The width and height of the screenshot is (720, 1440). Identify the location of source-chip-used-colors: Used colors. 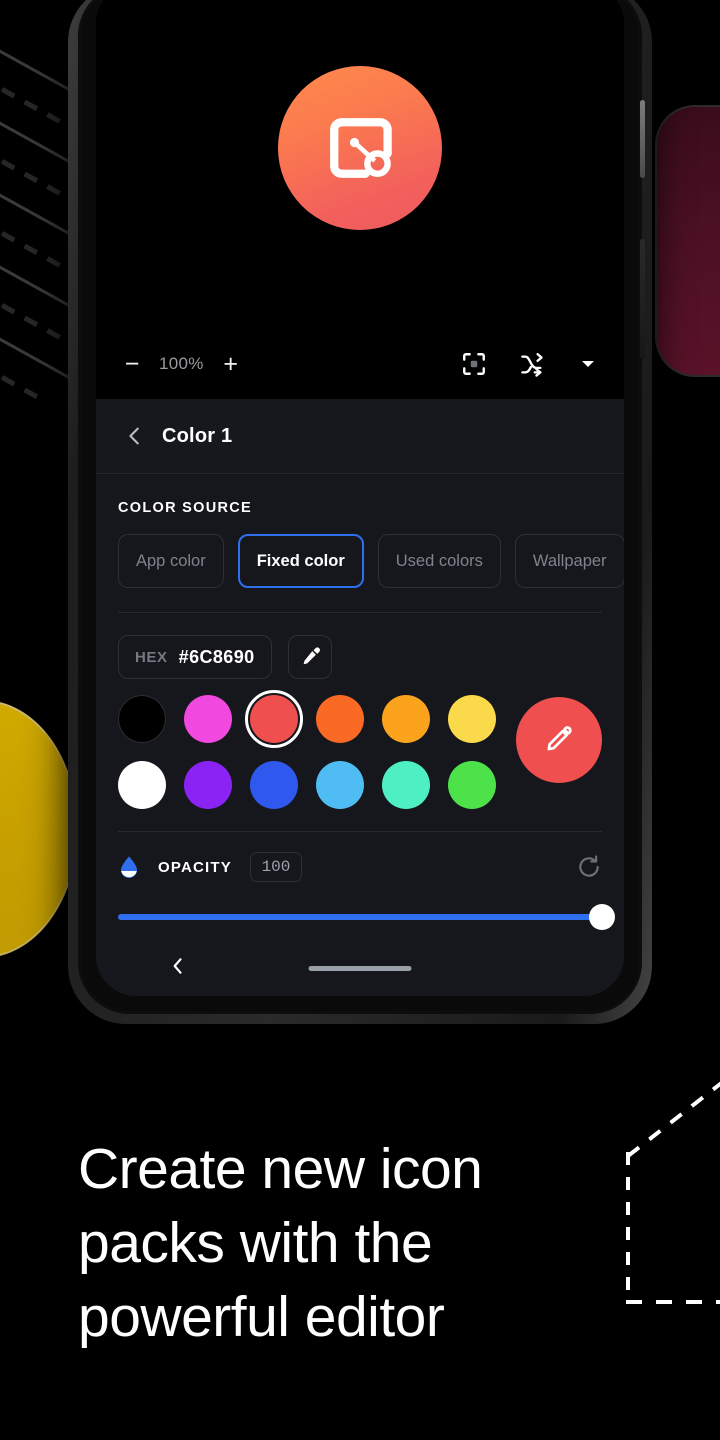
(439, 561).